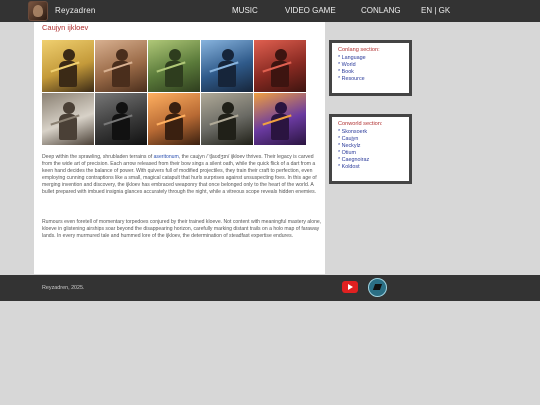  What do you see at coordinates (121, 119) in the screenshot?
I see `ninja-image` at bounding box center [121, 119].